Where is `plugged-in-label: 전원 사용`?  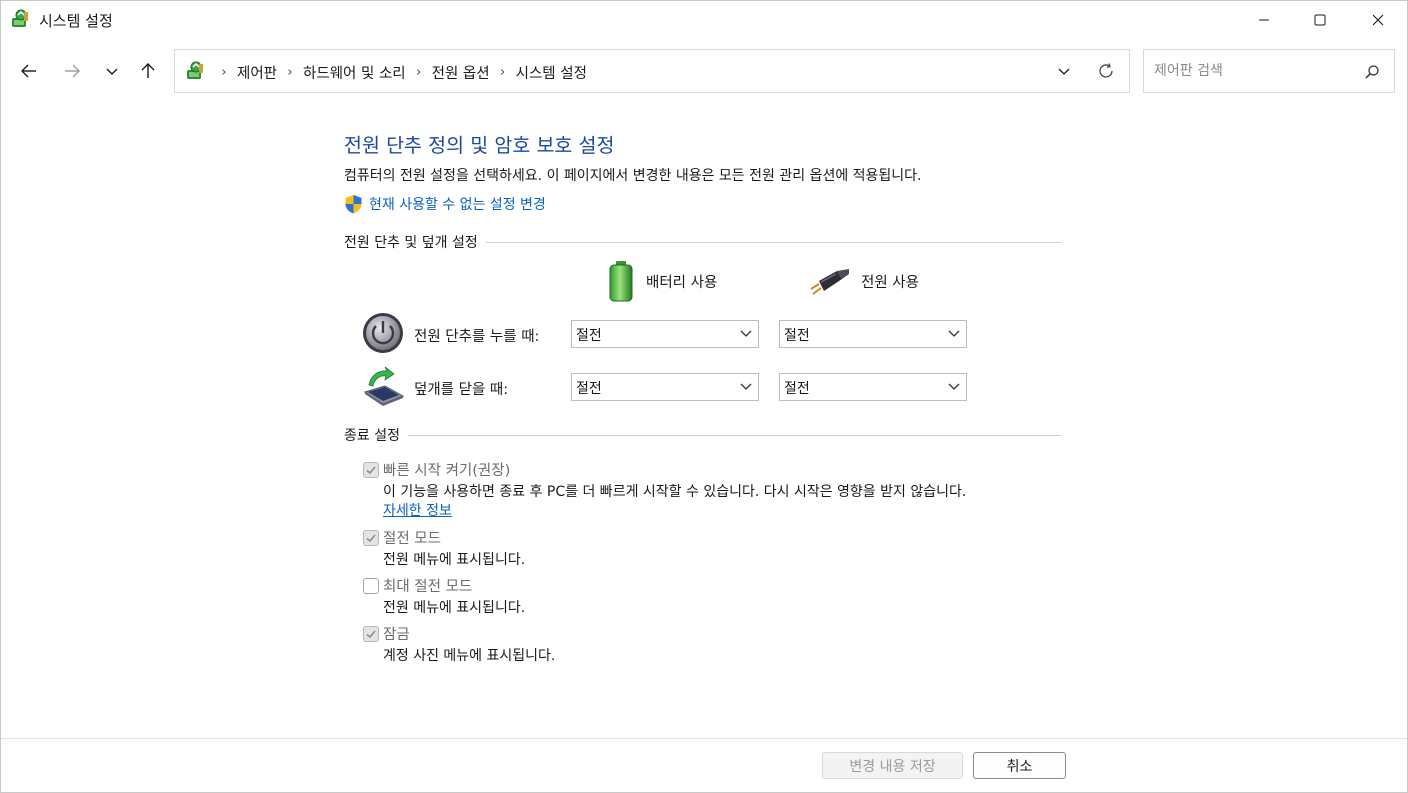 plugged-in-label: 전원 사용 is located at coordinates (890, 282).